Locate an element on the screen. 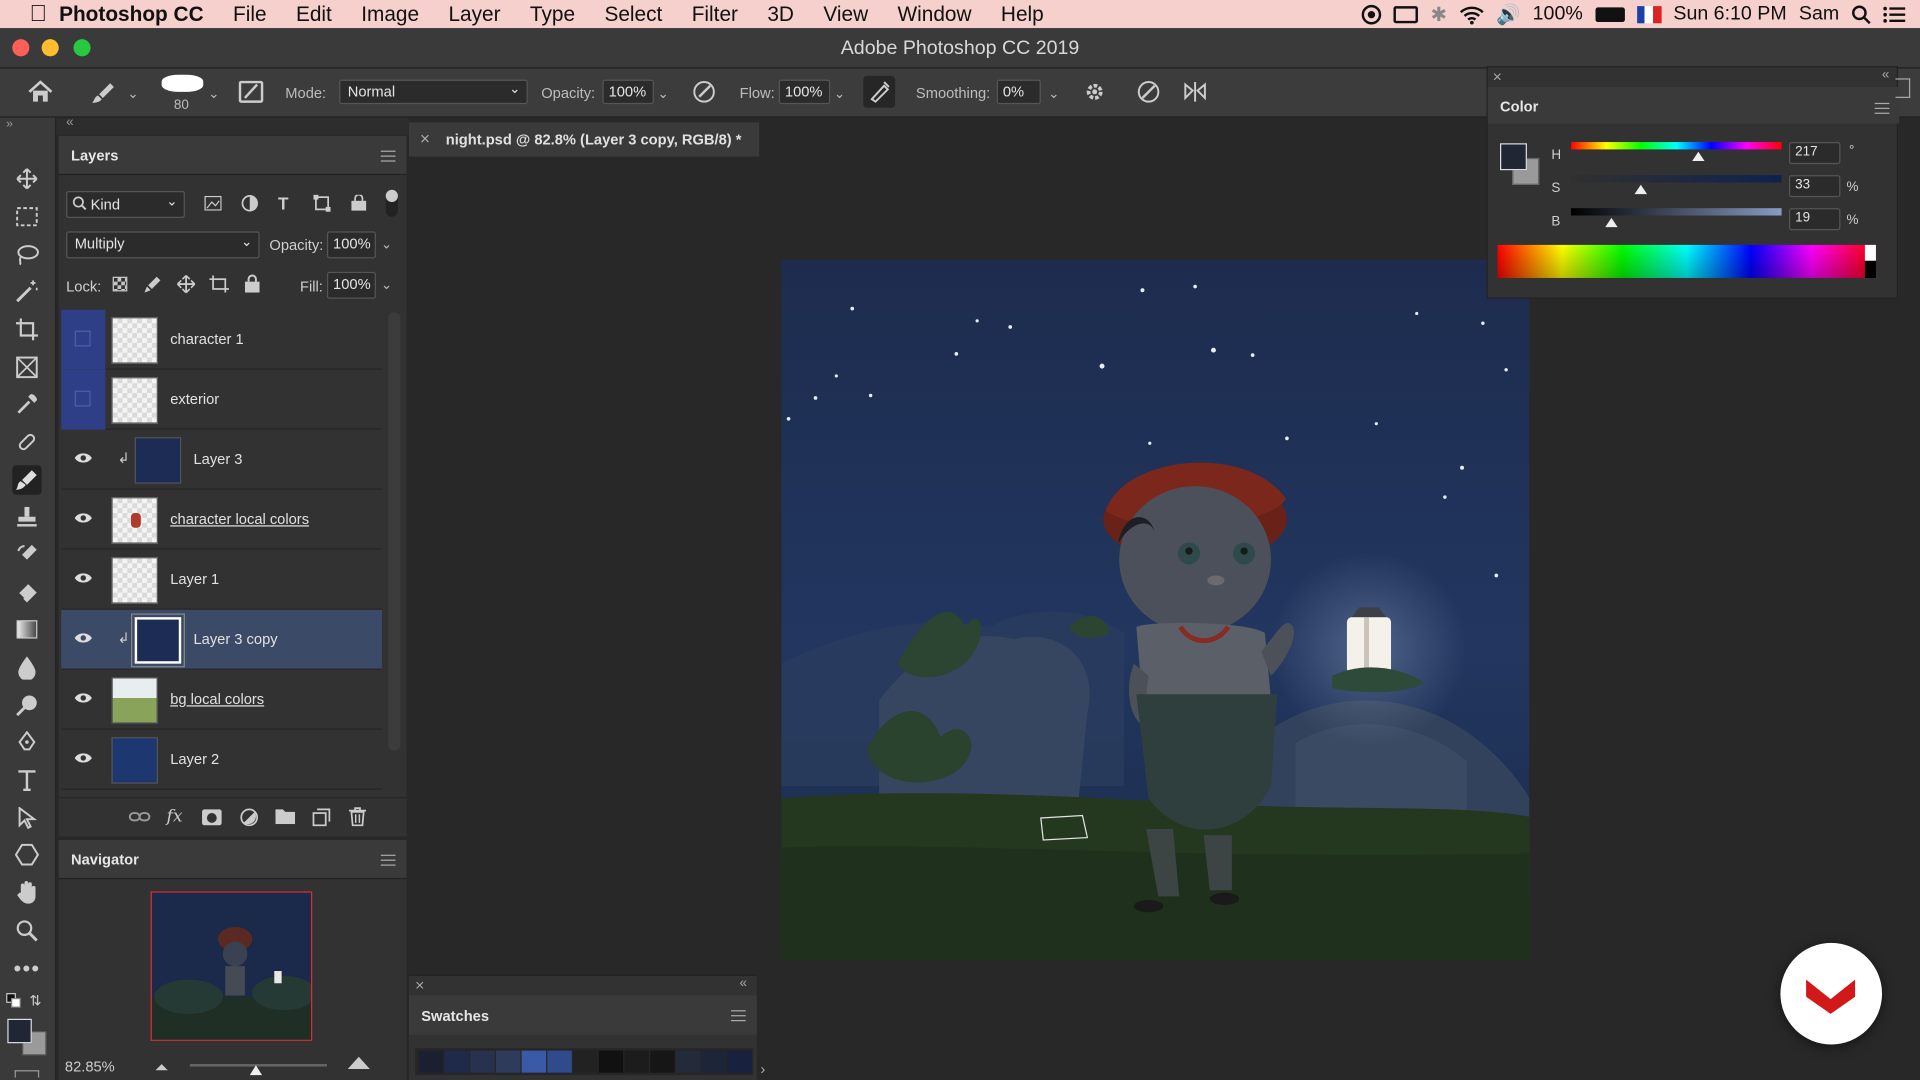 This screenshot has height=1080, width=1920. menu-type: Type is located at coordinates (552, 14).